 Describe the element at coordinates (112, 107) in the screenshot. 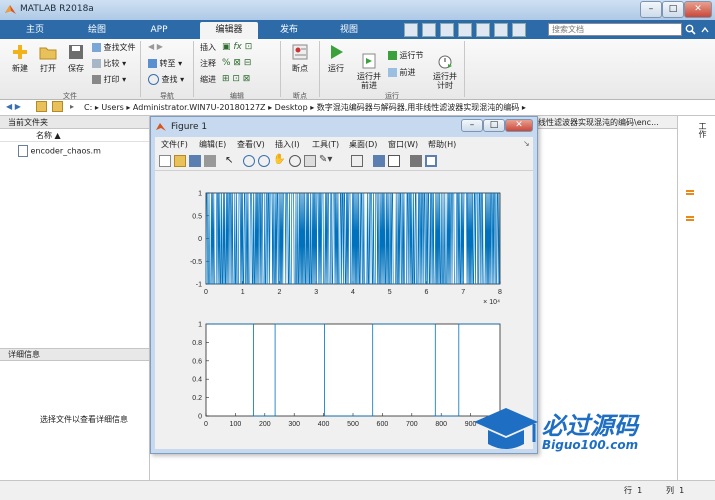

I see `breadcrumb-part: Users` at that location.